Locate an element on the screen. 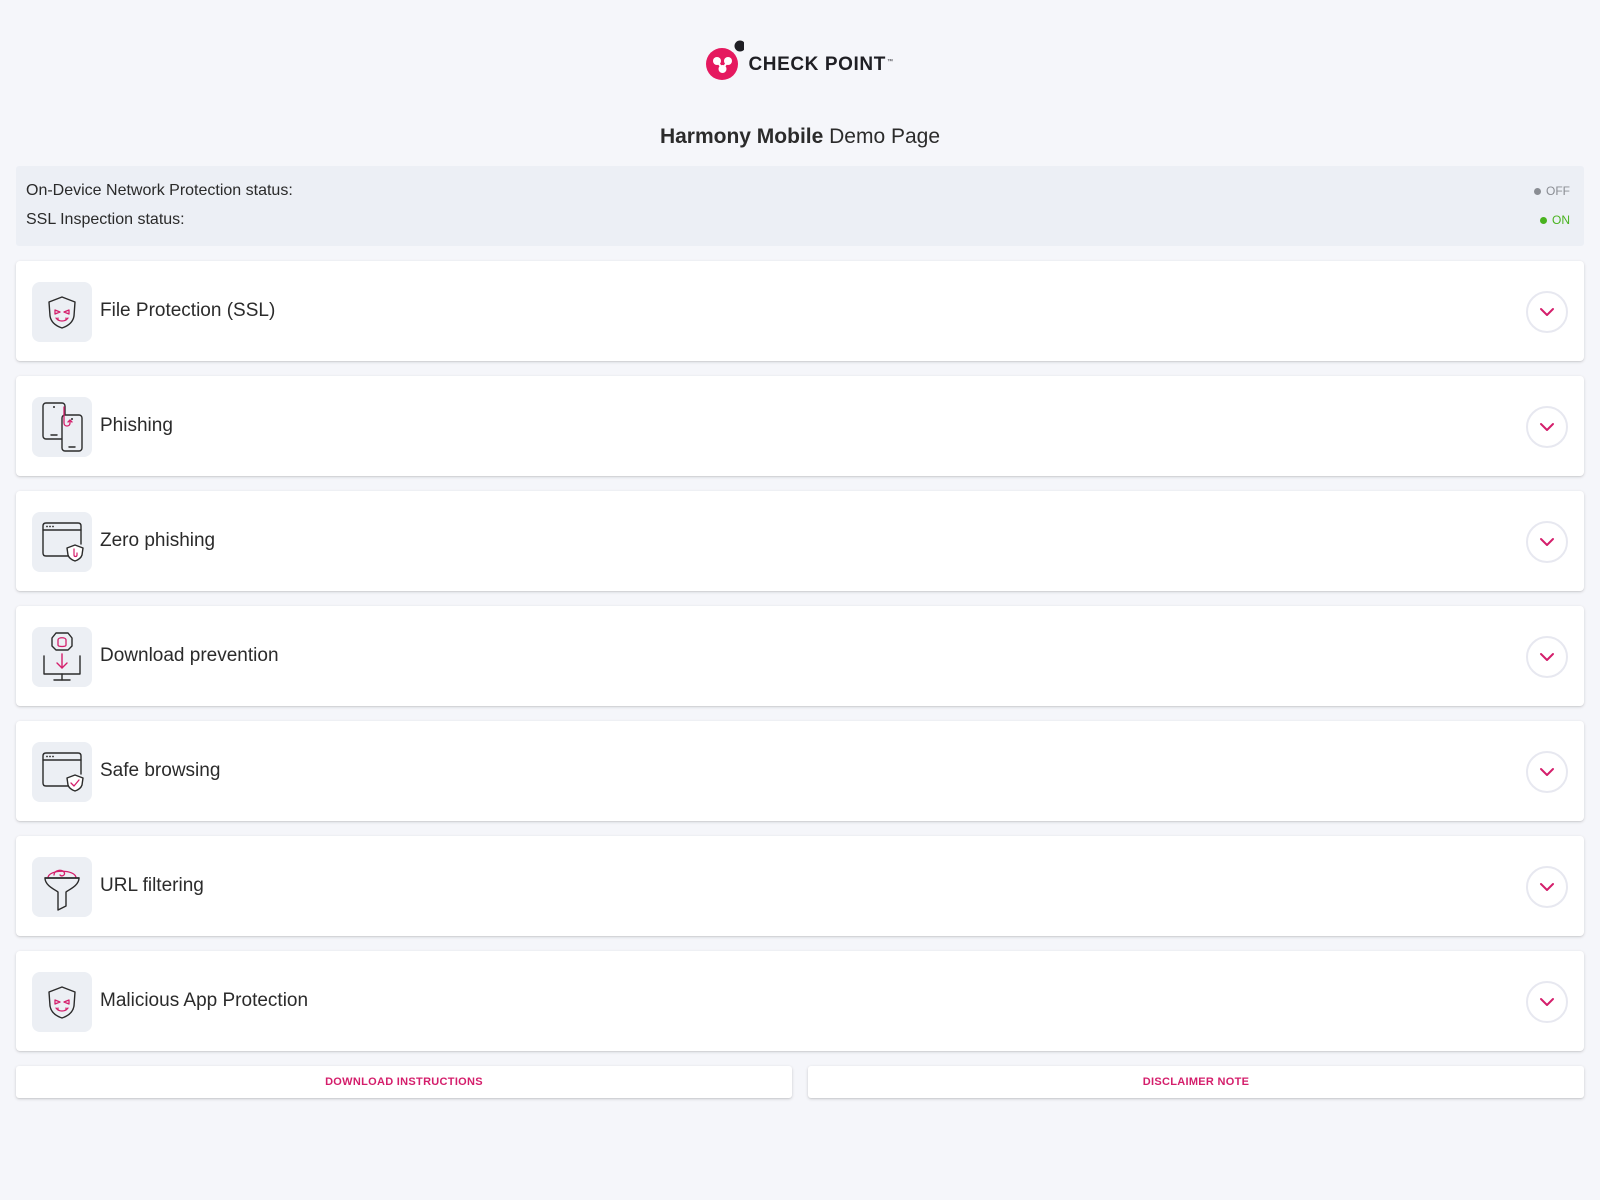  feature-label: Download prevention is located at coordinates (189, 655).